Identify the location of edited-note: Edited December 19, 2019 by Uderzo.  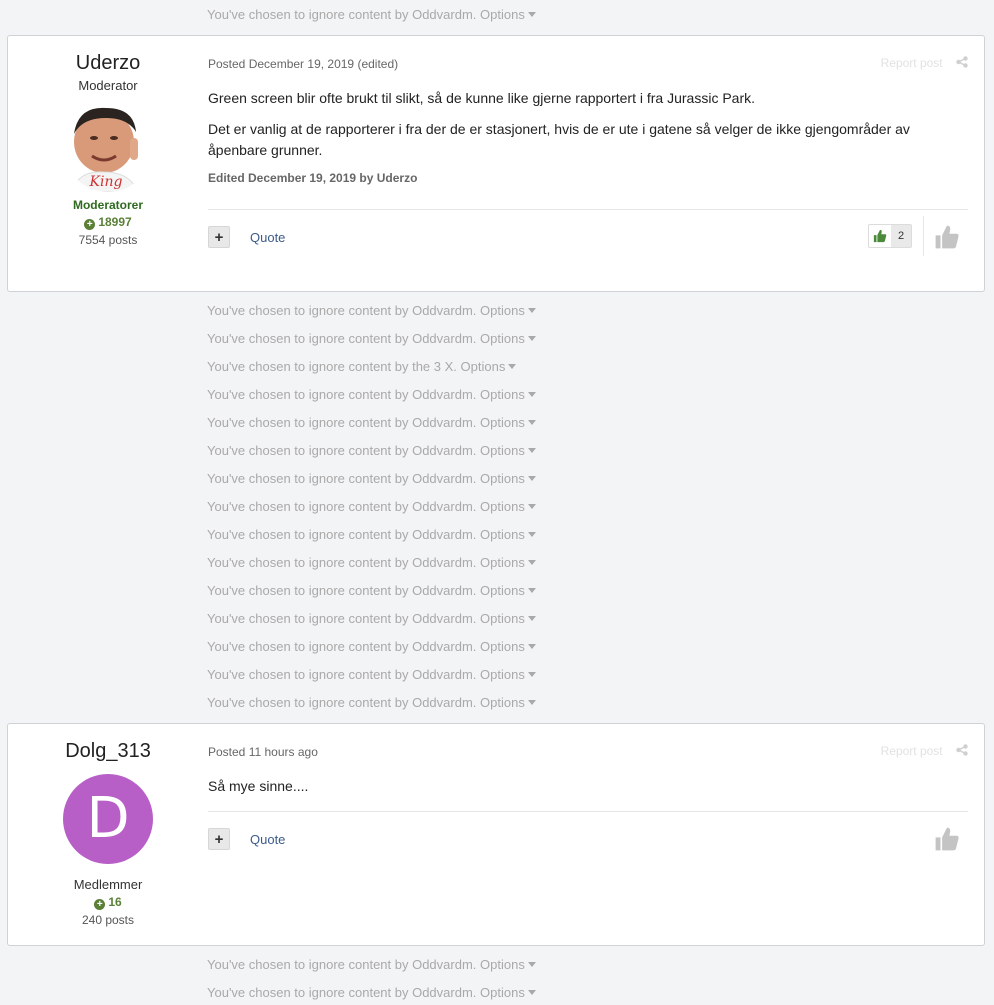
(313, 178).